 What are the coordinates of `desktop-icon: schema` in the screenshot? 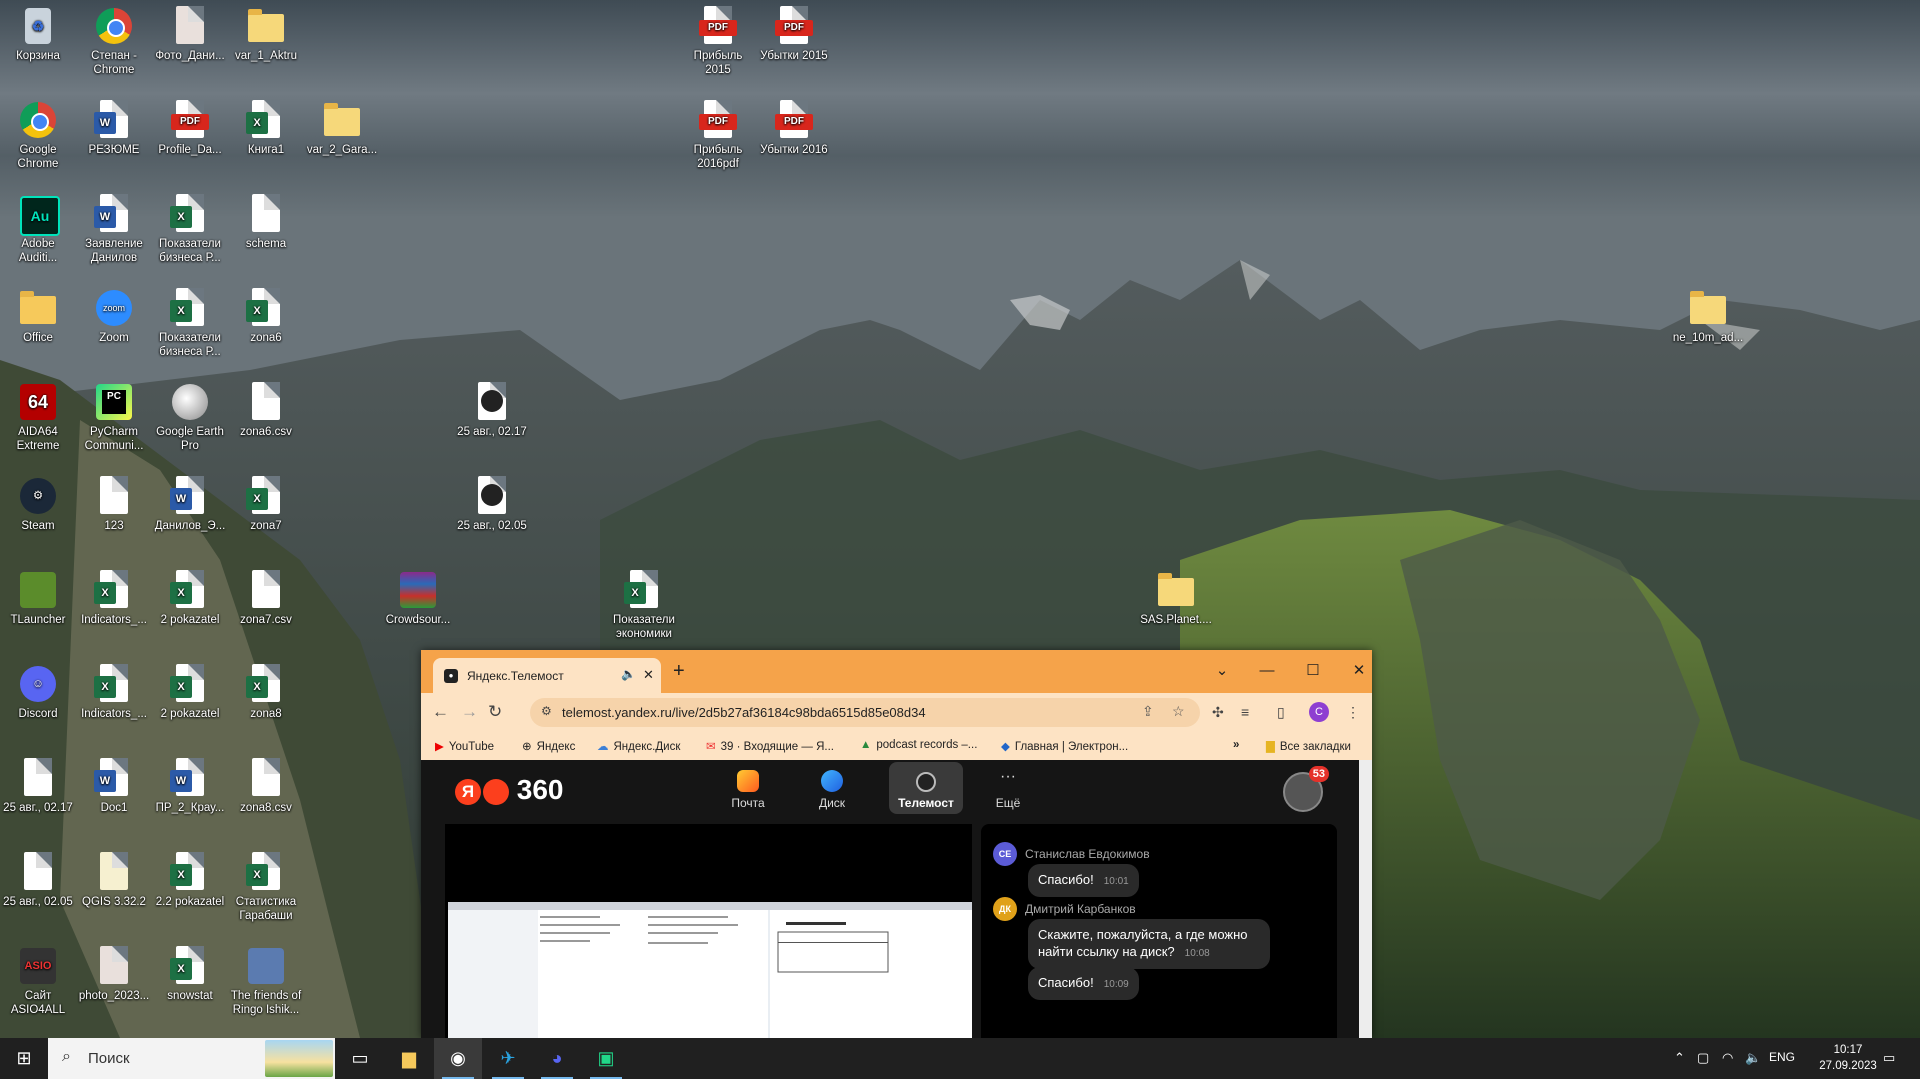 It's located at (266, 220).